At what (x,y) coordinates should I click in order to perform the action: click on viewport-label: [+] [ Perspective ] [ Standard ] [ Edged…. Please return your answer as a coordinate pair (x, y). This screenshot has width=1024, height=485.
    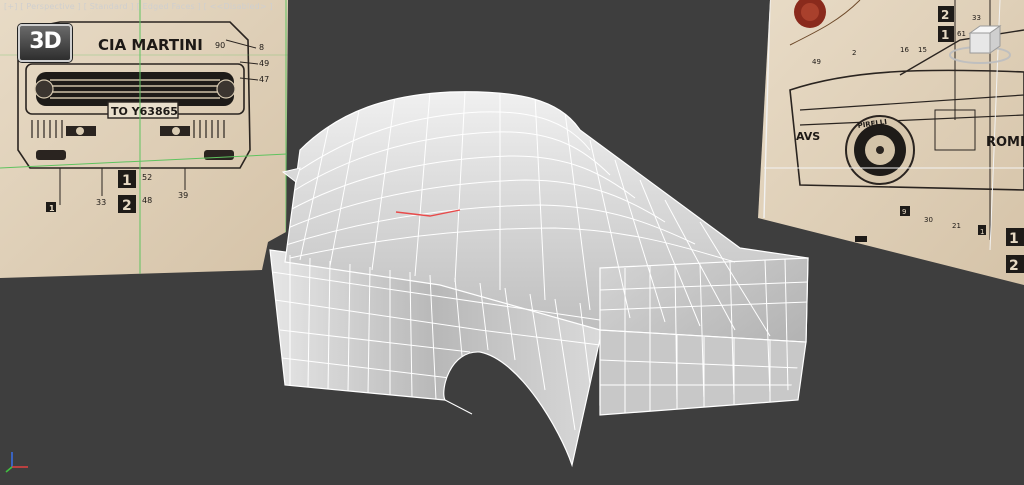
    Looking at the image, I should click on (138, 6).